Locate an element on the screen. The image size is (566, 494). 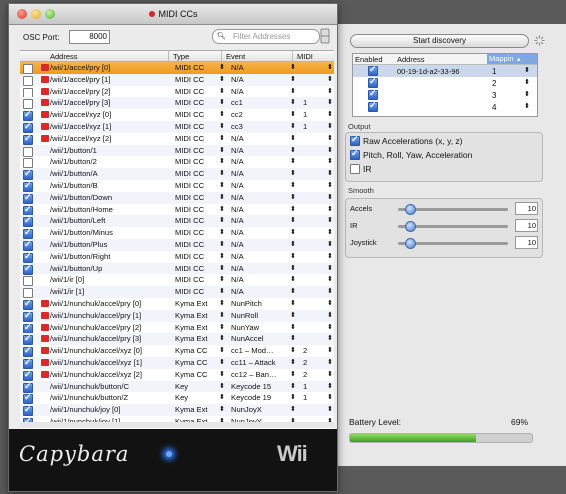
osc-port-input: 8000 is located at coordinates (89, 37).